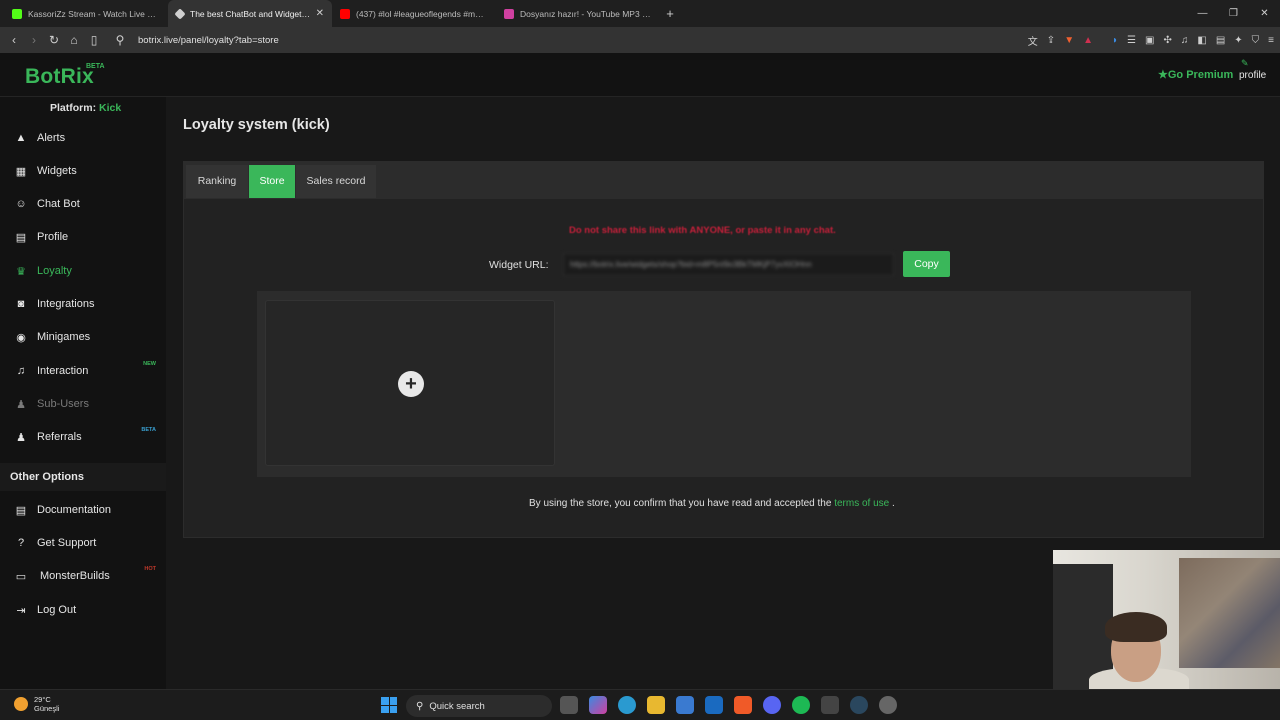 The height and width of the screenshot is (720, 1280). What do you see at coordinates (272, 181) in the screenshot?
I see `tab-store: Store` at bounding box center [272, 181].